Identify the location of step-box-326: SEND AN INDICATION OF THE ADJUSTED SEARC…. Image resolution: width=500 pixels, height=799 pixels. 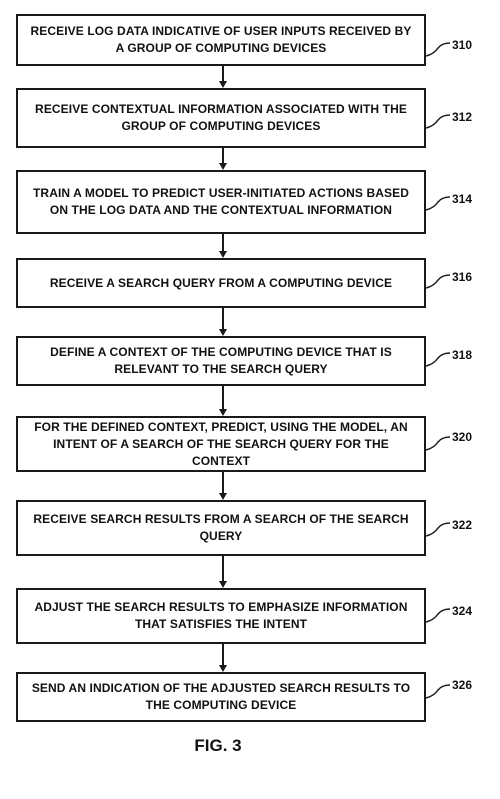
(221, 697).